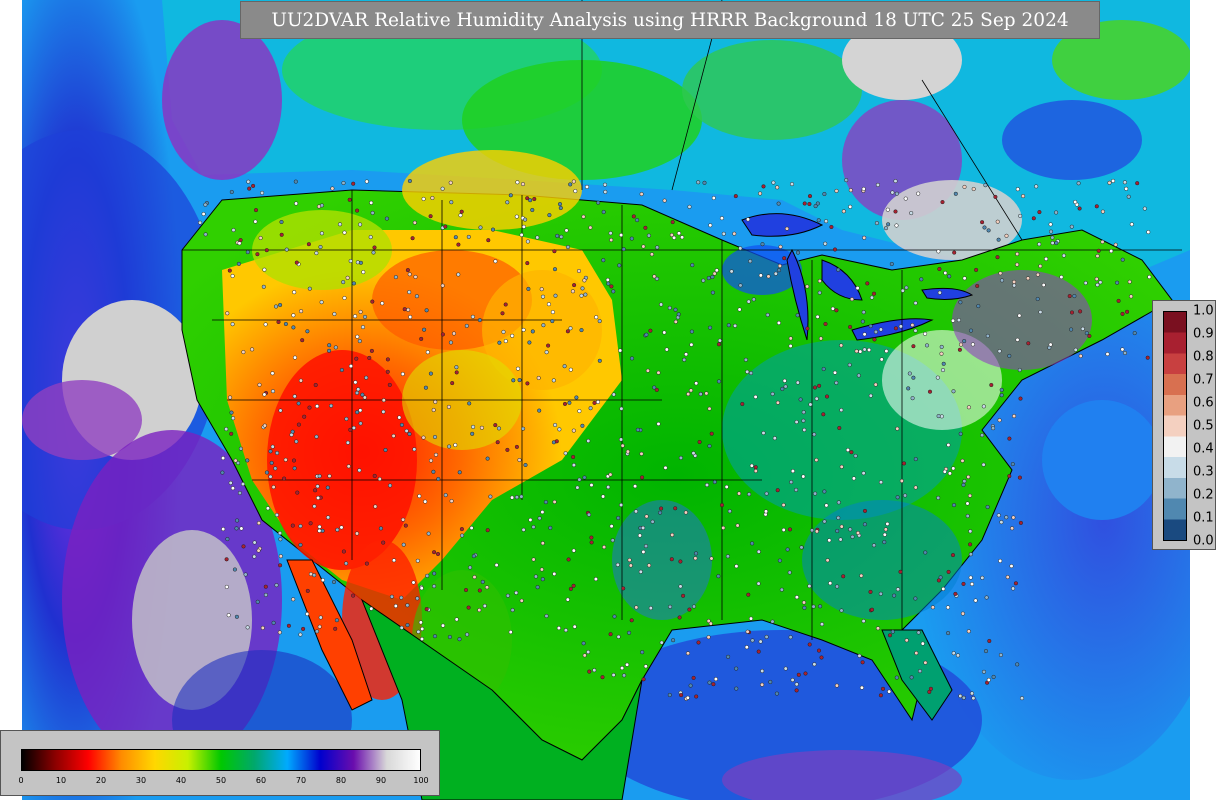 The width and height of the screenshot is (1216, 800). What do you see at coordinates (381, 780) in the screenshot?
I see `rh-tick-label: 90` at bounding box center [381, 780].